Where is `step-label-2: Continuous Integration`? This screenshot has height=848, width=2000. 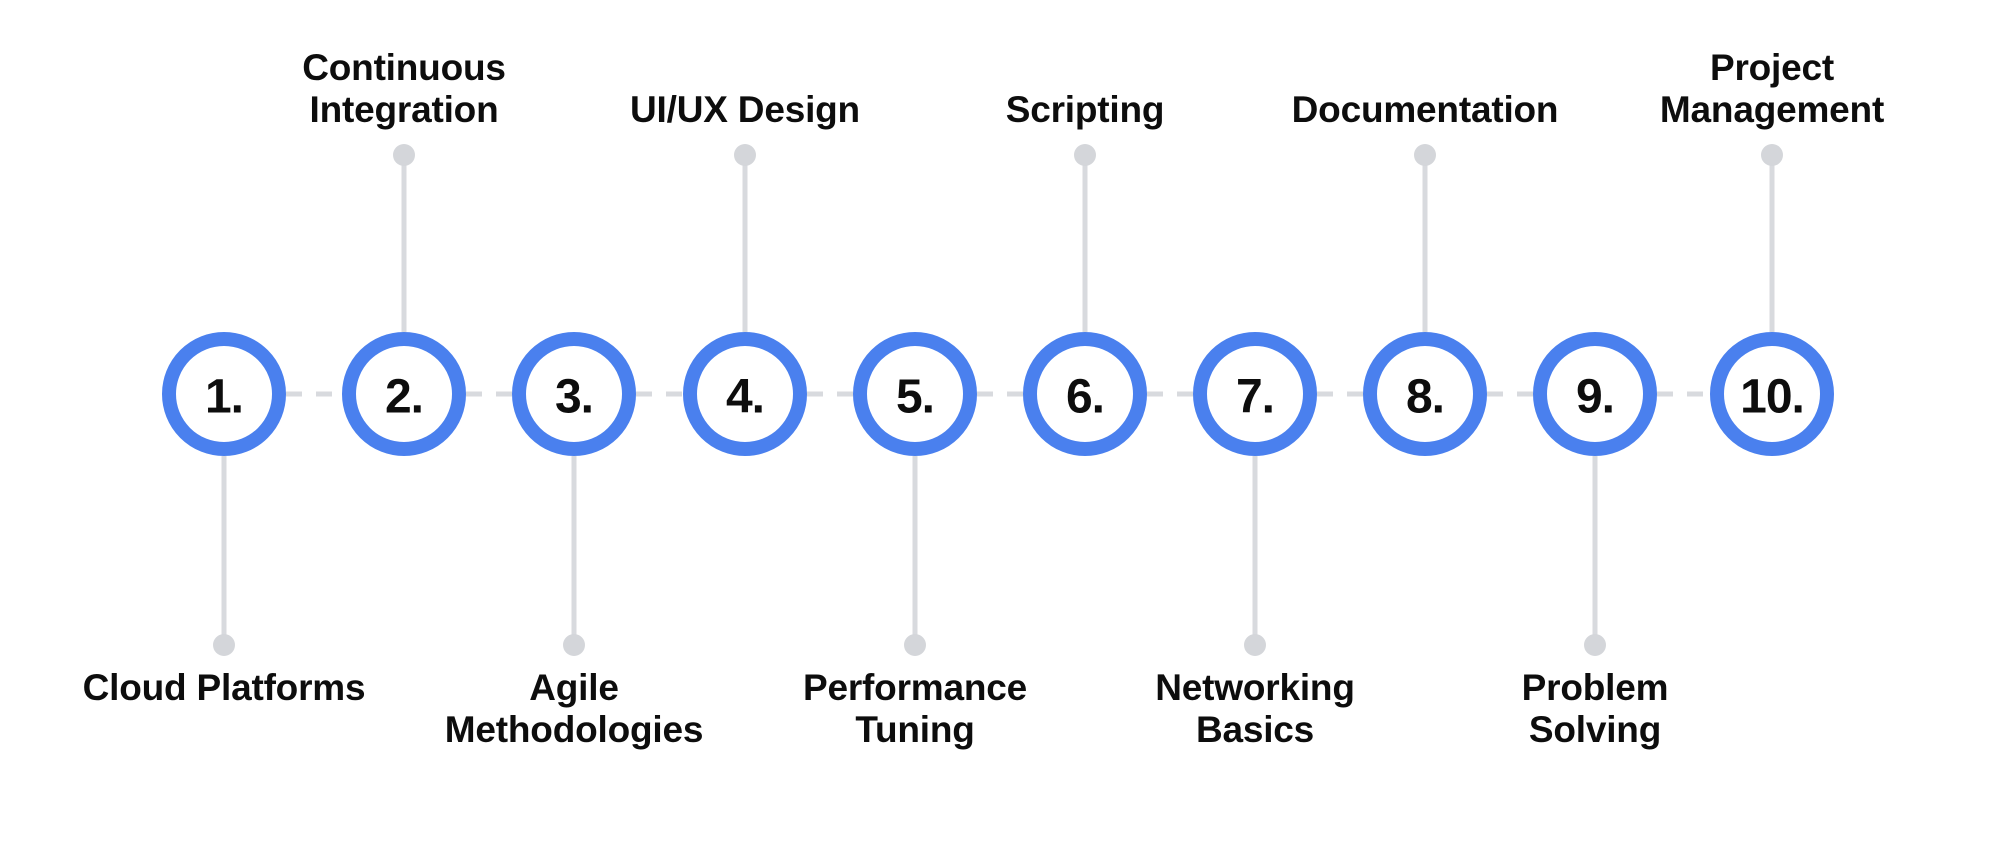 step-label-2: Continuous Integration is located at coordinates (404, 89).